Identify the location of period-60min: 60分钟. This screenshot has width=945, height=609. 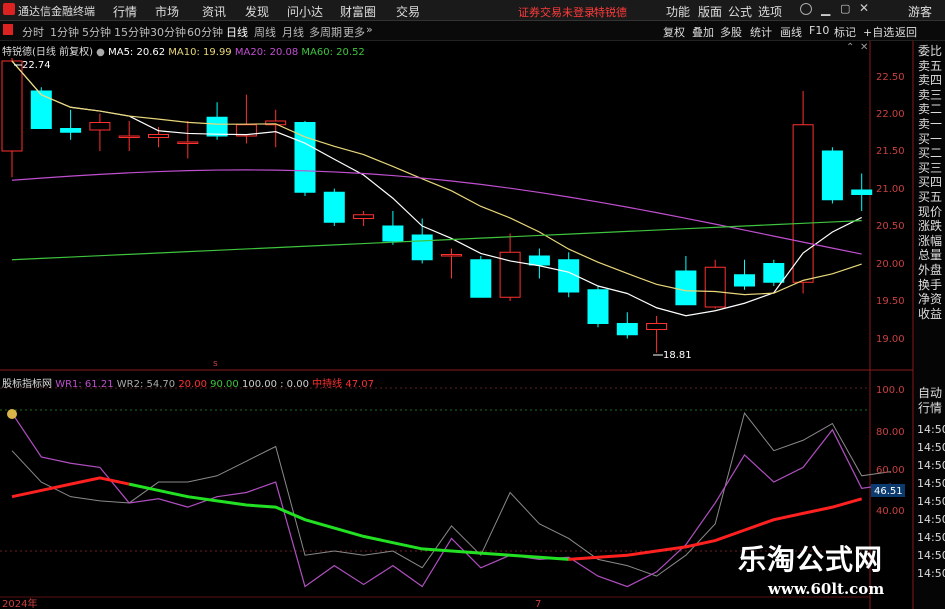
(205, 32).